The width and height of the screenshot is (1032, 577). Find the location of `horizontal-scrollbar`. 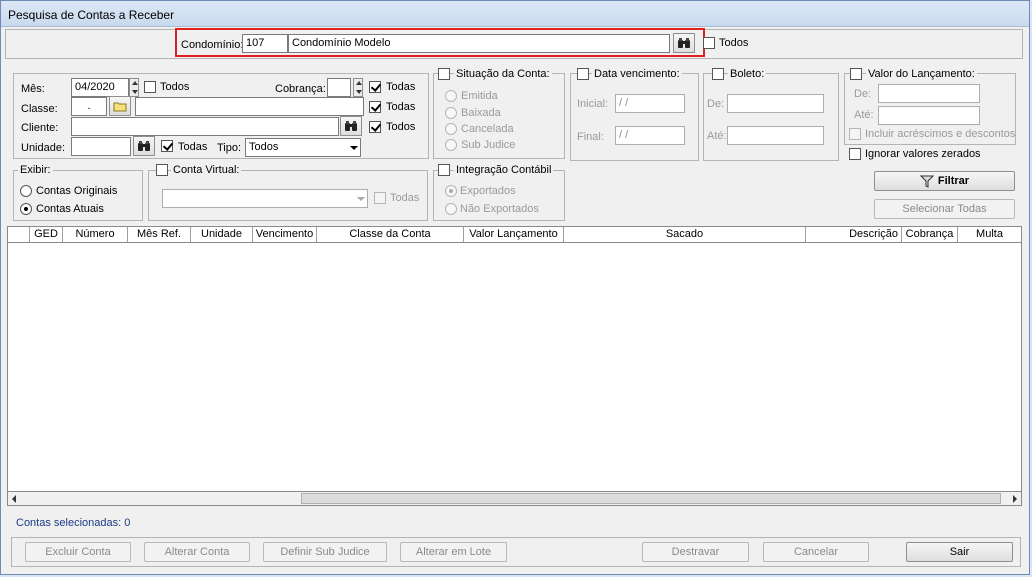

horizontal-scrollbar is located at coordinates (514, 498).